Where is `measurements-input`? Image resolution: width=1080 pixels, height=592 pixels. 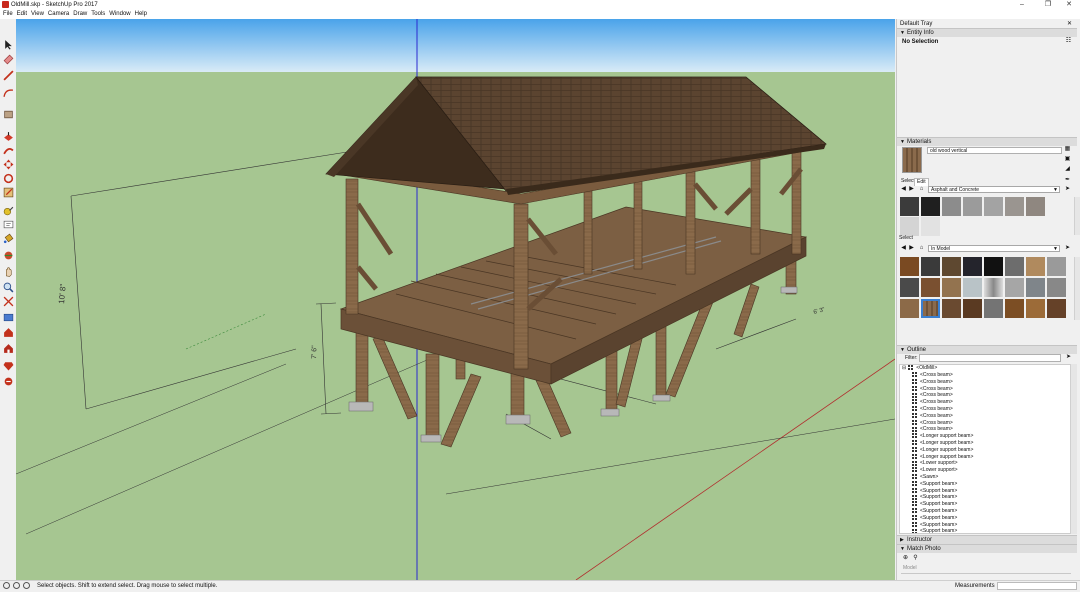 measurements-input is located at coordinates (1037, 586).